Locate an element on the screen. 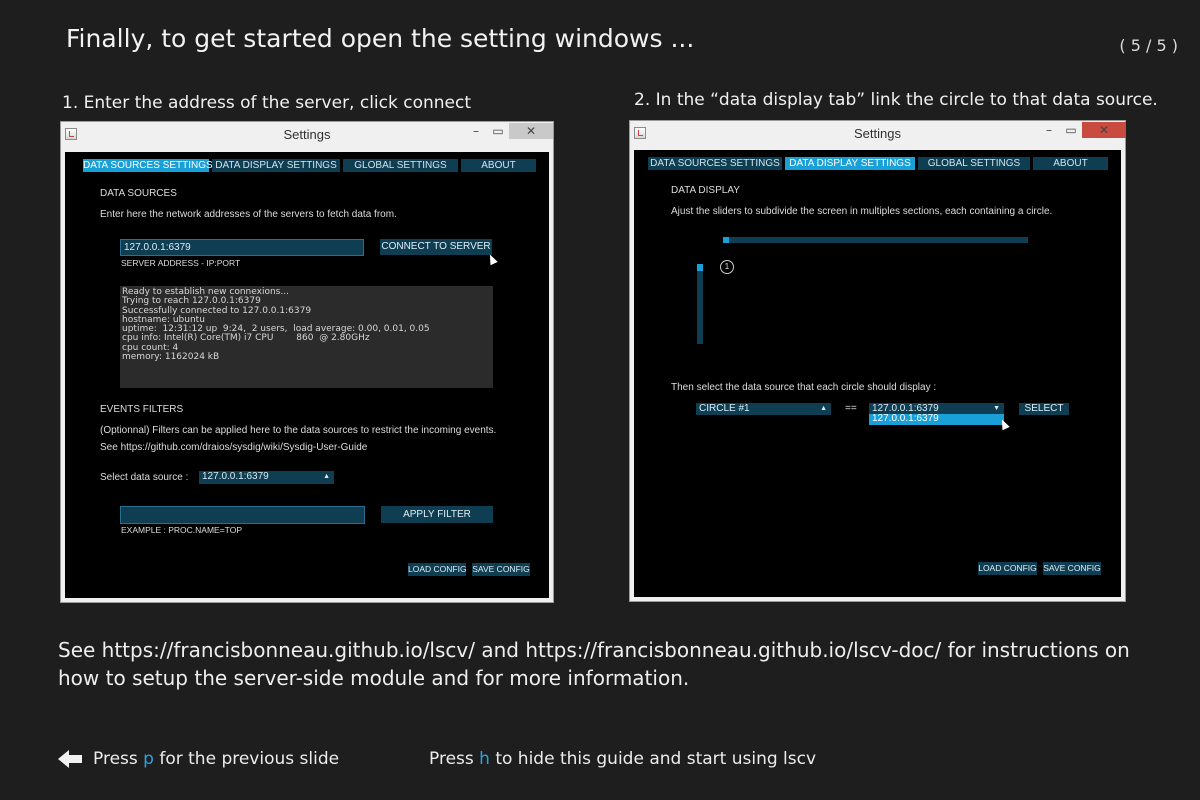 The width and height of the screenshot is (1200, 800). section-heading-data-sources: DATA SOURCES is located at coordinates (138, 193).